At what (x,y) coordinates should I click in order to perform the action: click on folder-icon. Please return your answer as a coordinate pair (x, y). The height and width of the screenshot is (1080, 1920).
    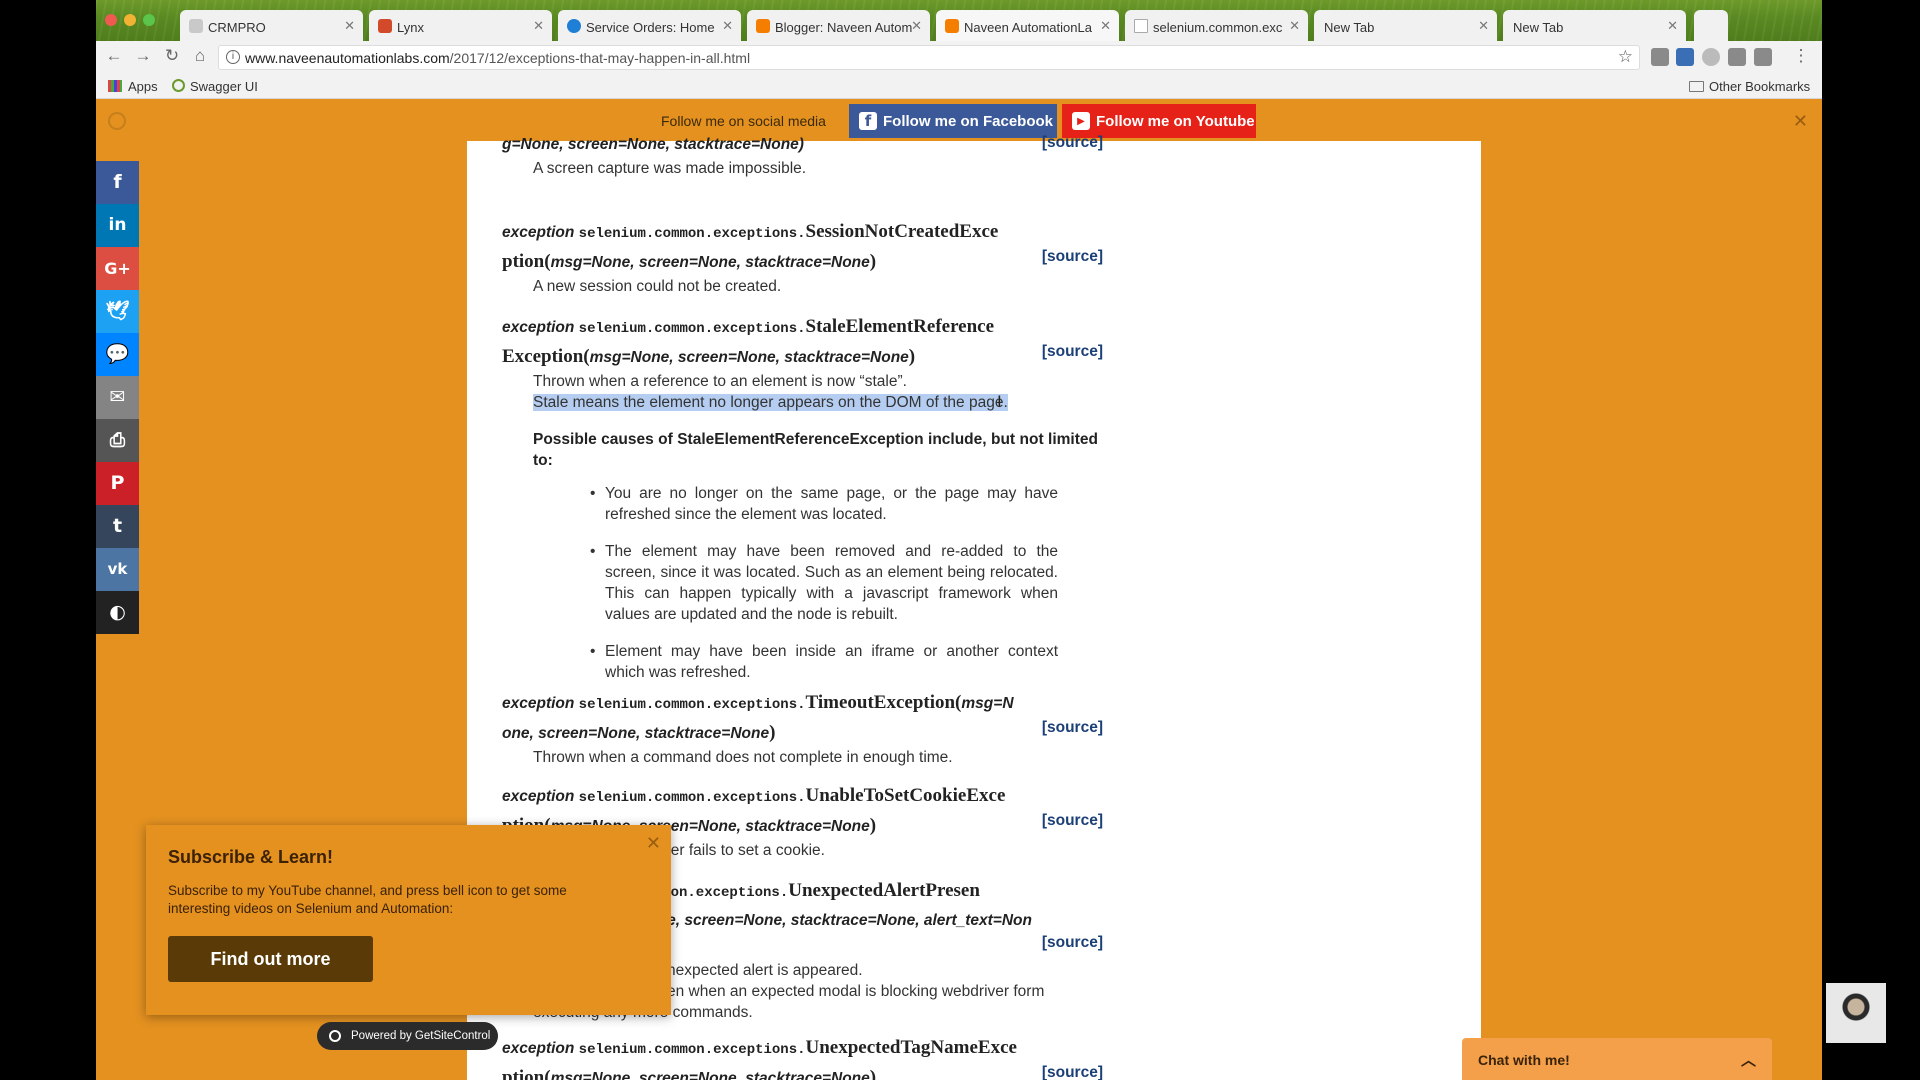
    Looking at the image, I should click on (1696, 86).